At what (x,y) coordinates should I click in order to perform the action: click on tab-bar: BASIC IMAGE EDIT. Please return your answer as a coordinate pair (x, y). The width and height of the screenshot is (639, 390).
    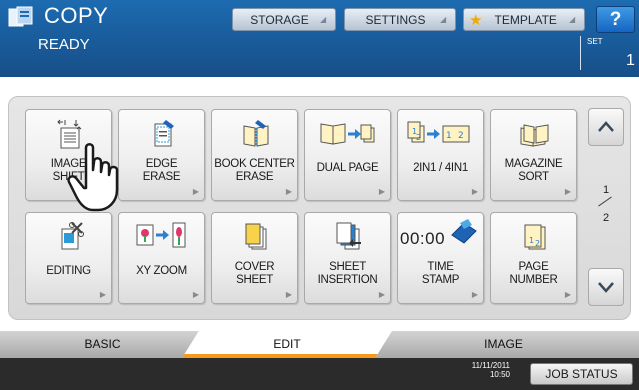
    Looking at the image, I should click on (319, 343).